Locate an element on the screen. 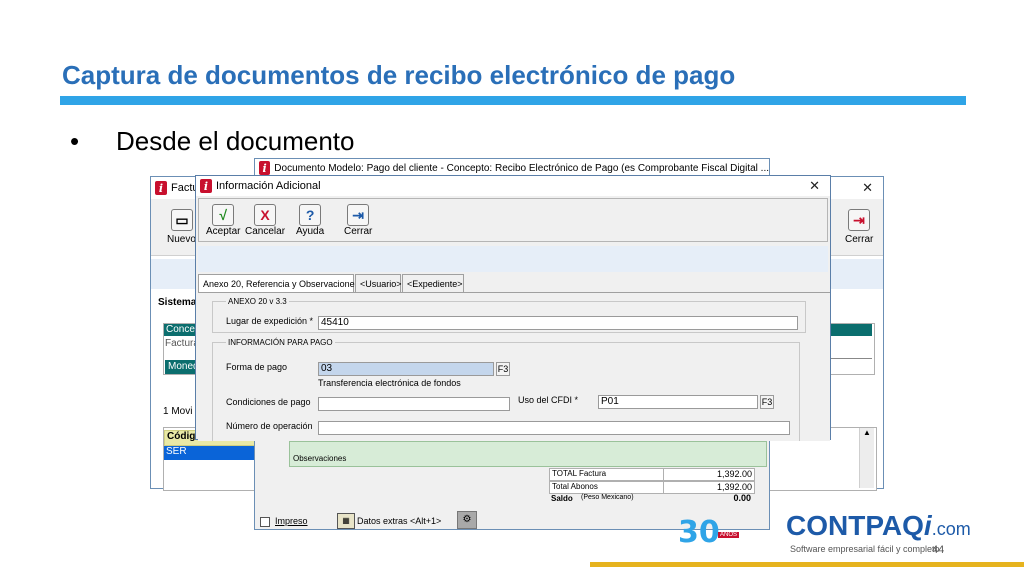 The height and width of the screenshot is (576, 1024). accept-label: Aceptar is located at coordinates (223, 231).